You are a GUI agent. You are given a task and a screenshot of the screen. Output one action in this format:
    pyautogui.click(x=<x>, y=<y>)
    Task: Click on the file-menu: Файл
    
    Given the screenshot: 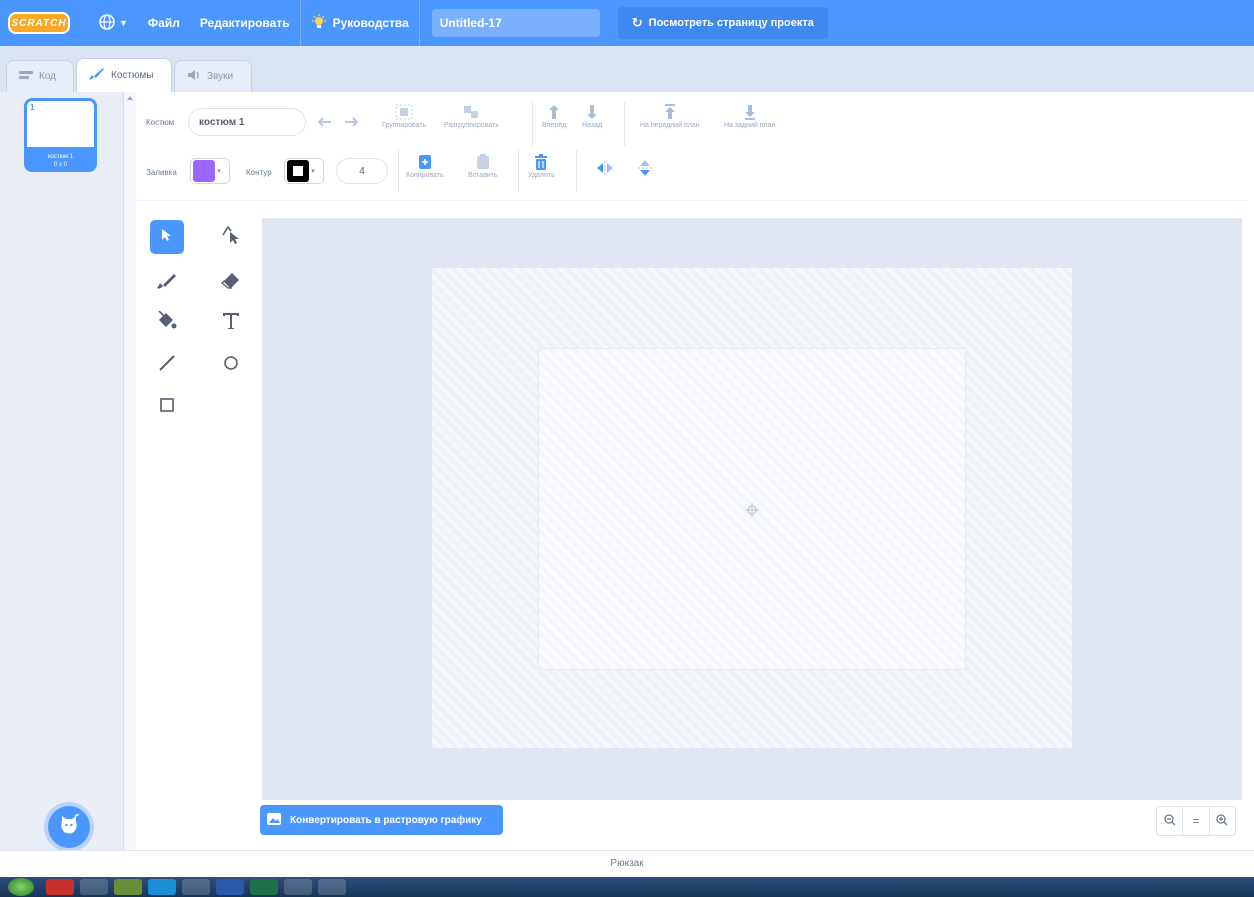 What is the action you would take?
    pyautogui.click(x=164, y=23)
    